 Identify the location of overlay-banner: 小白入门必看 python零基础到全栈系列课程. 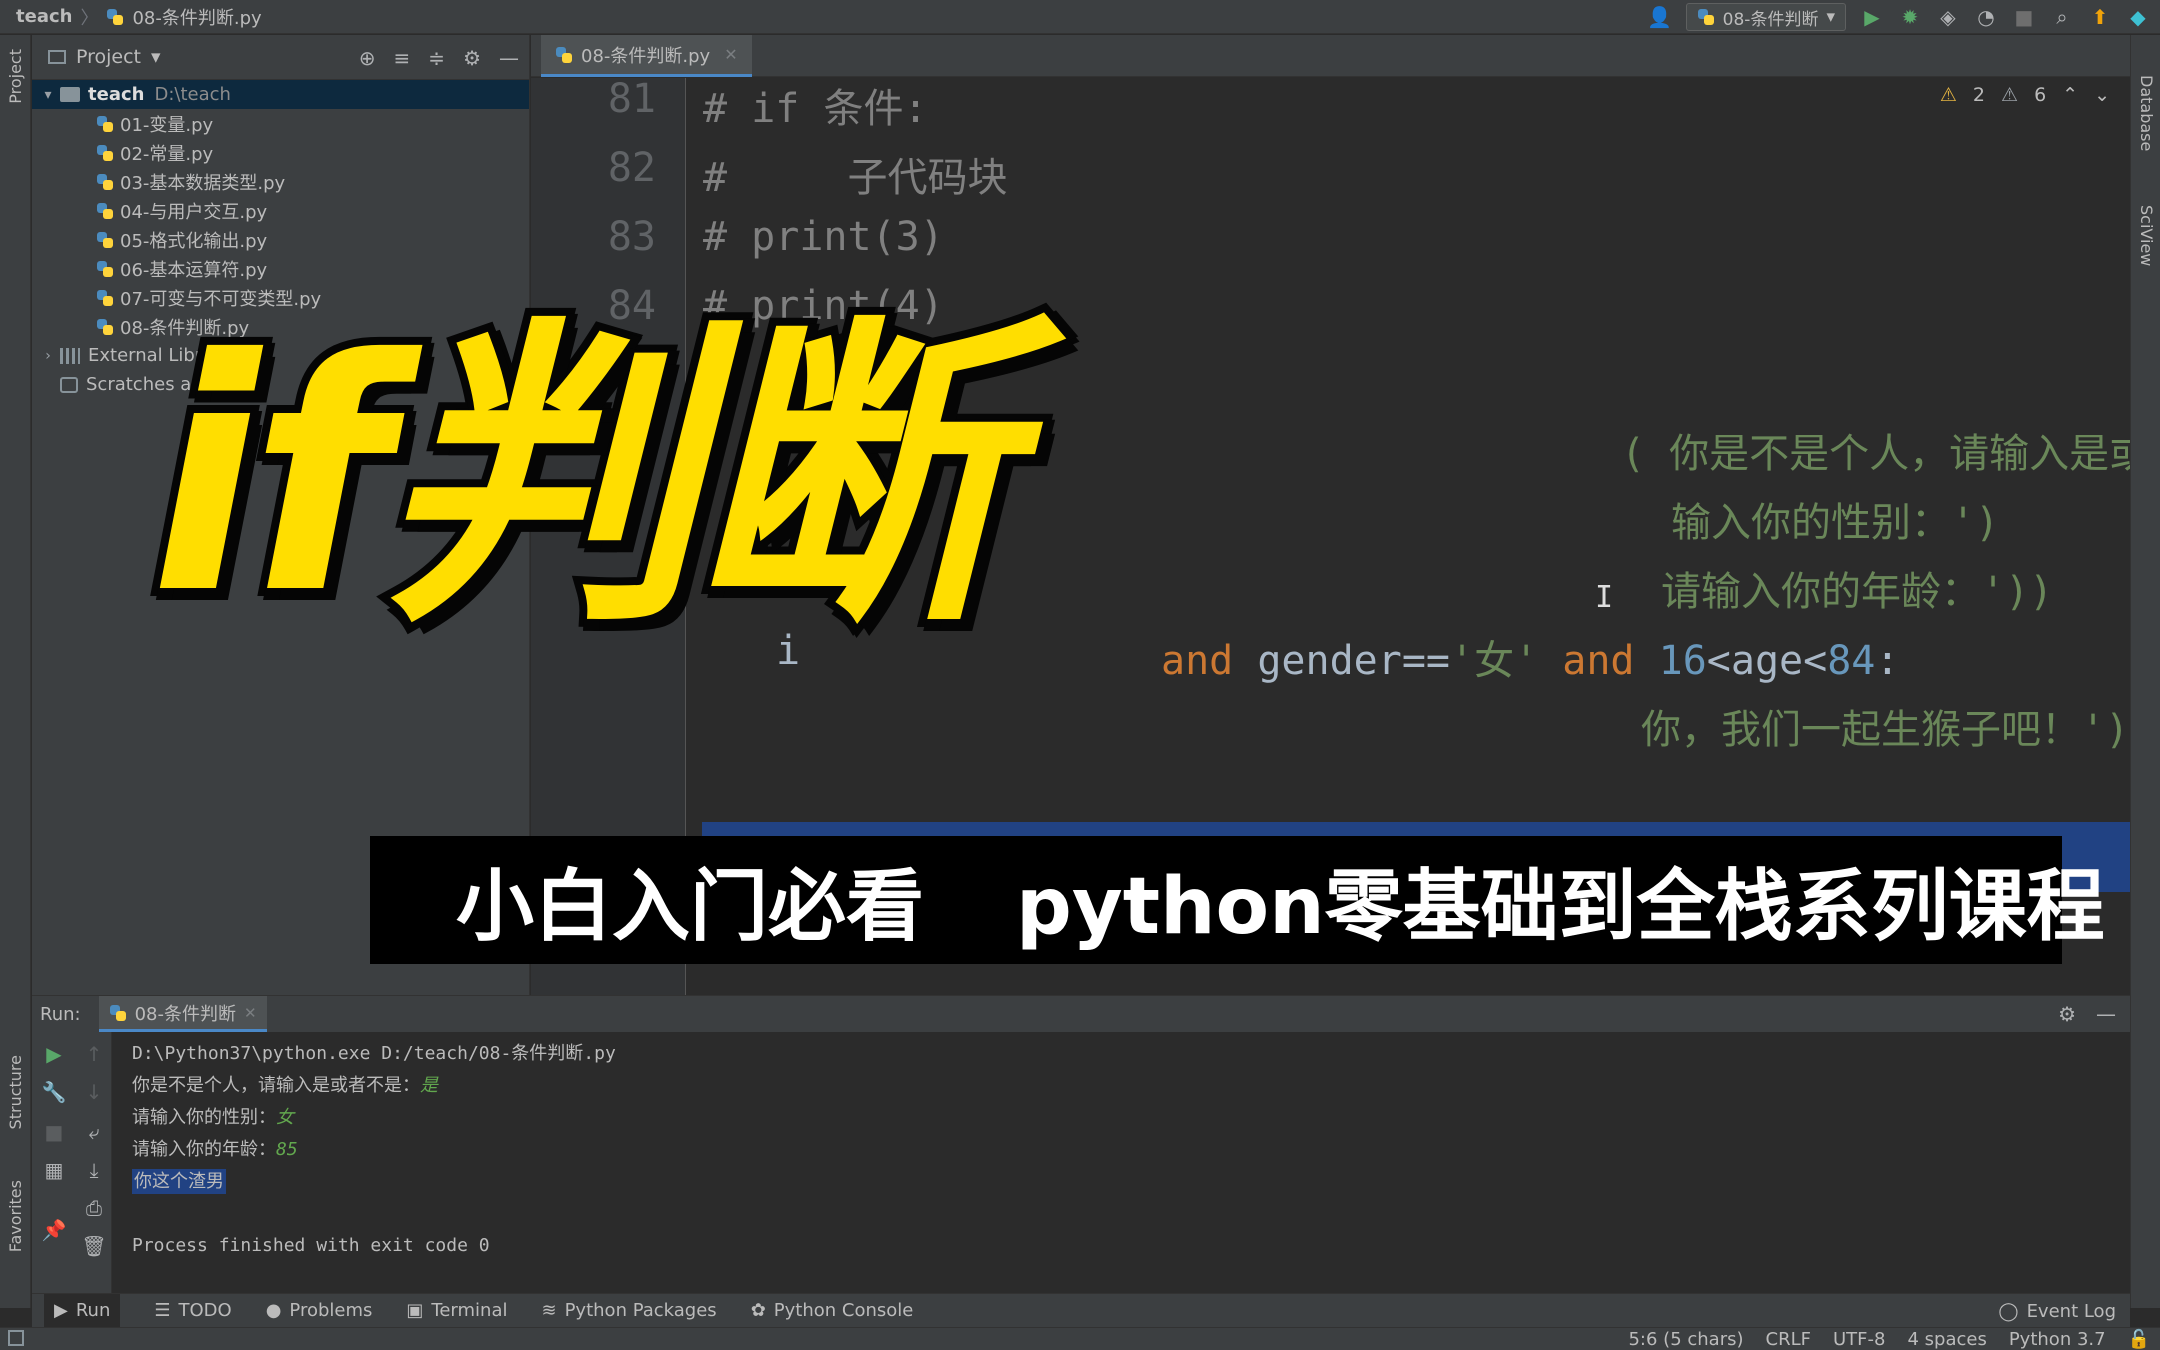
(1237, 900).